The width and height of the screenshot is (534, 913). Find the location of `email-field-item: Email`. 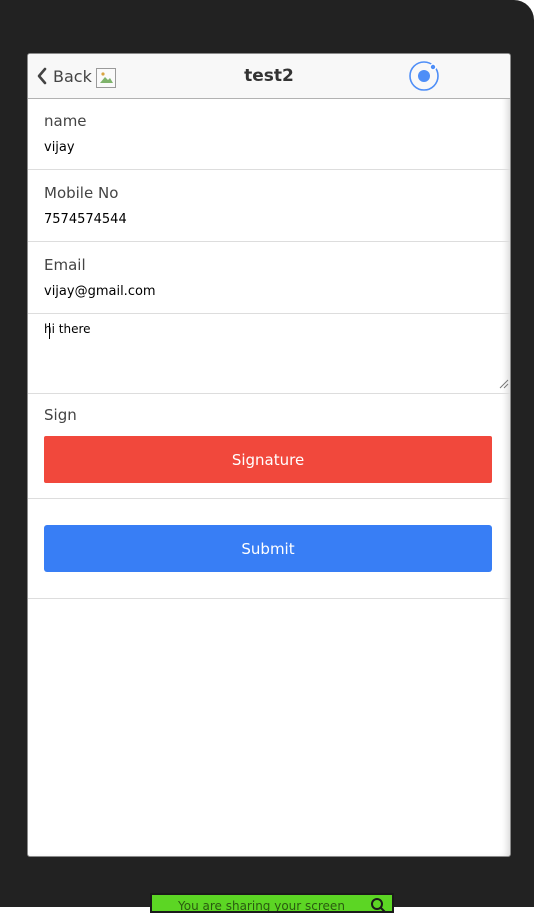

email-field-item: Email is located at coordinates (269, 278).